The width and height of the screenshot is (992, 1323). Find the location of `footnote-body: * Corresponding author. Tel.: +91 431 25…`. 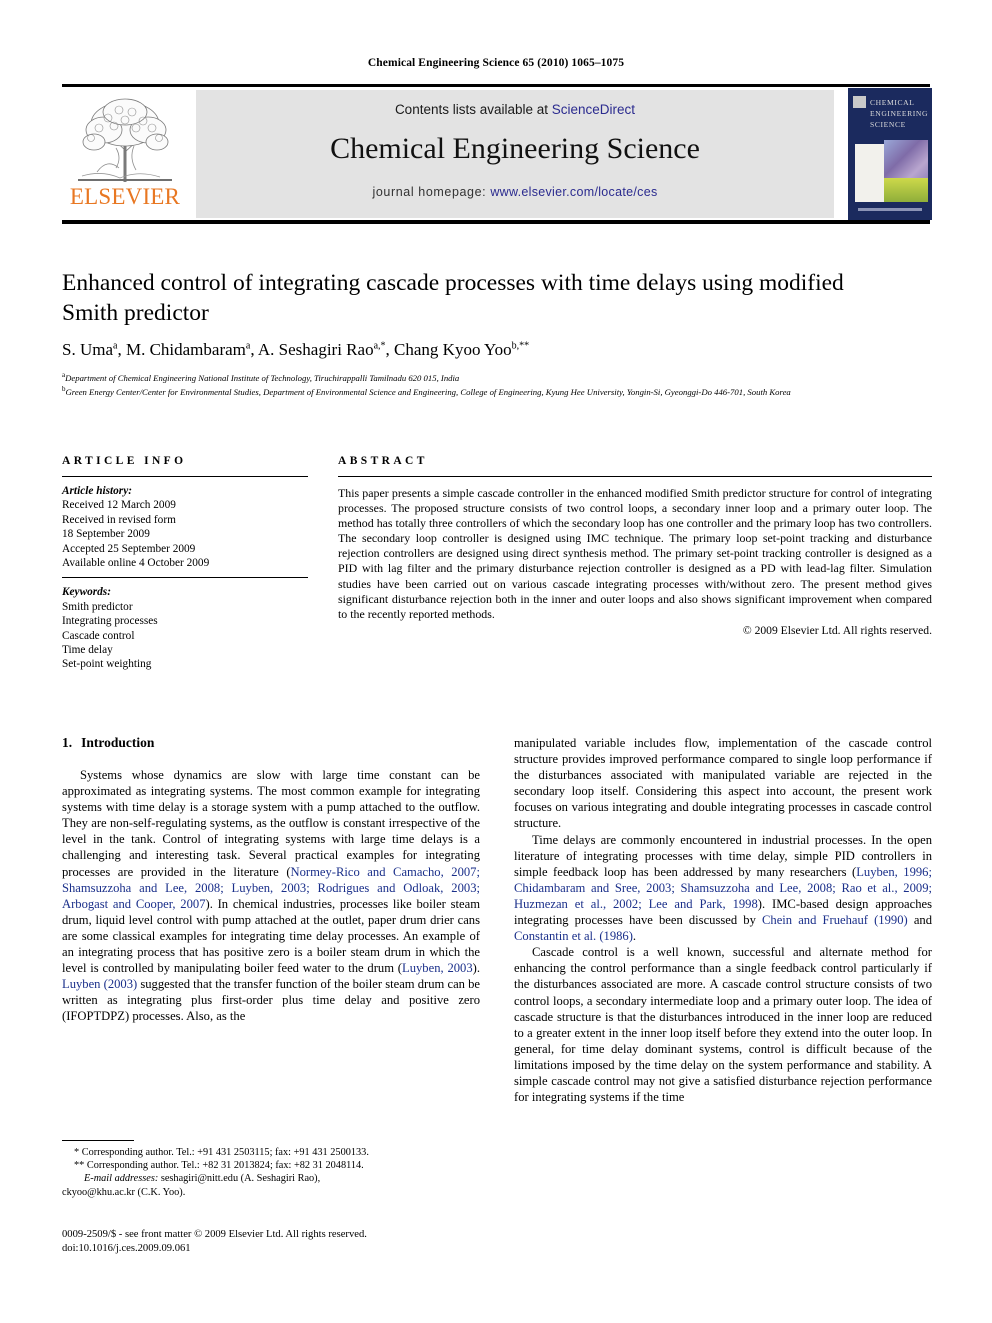

footnote-body: * Corresponding author. Tel.: +91 431 25… is located at coordinates (271, 1172).